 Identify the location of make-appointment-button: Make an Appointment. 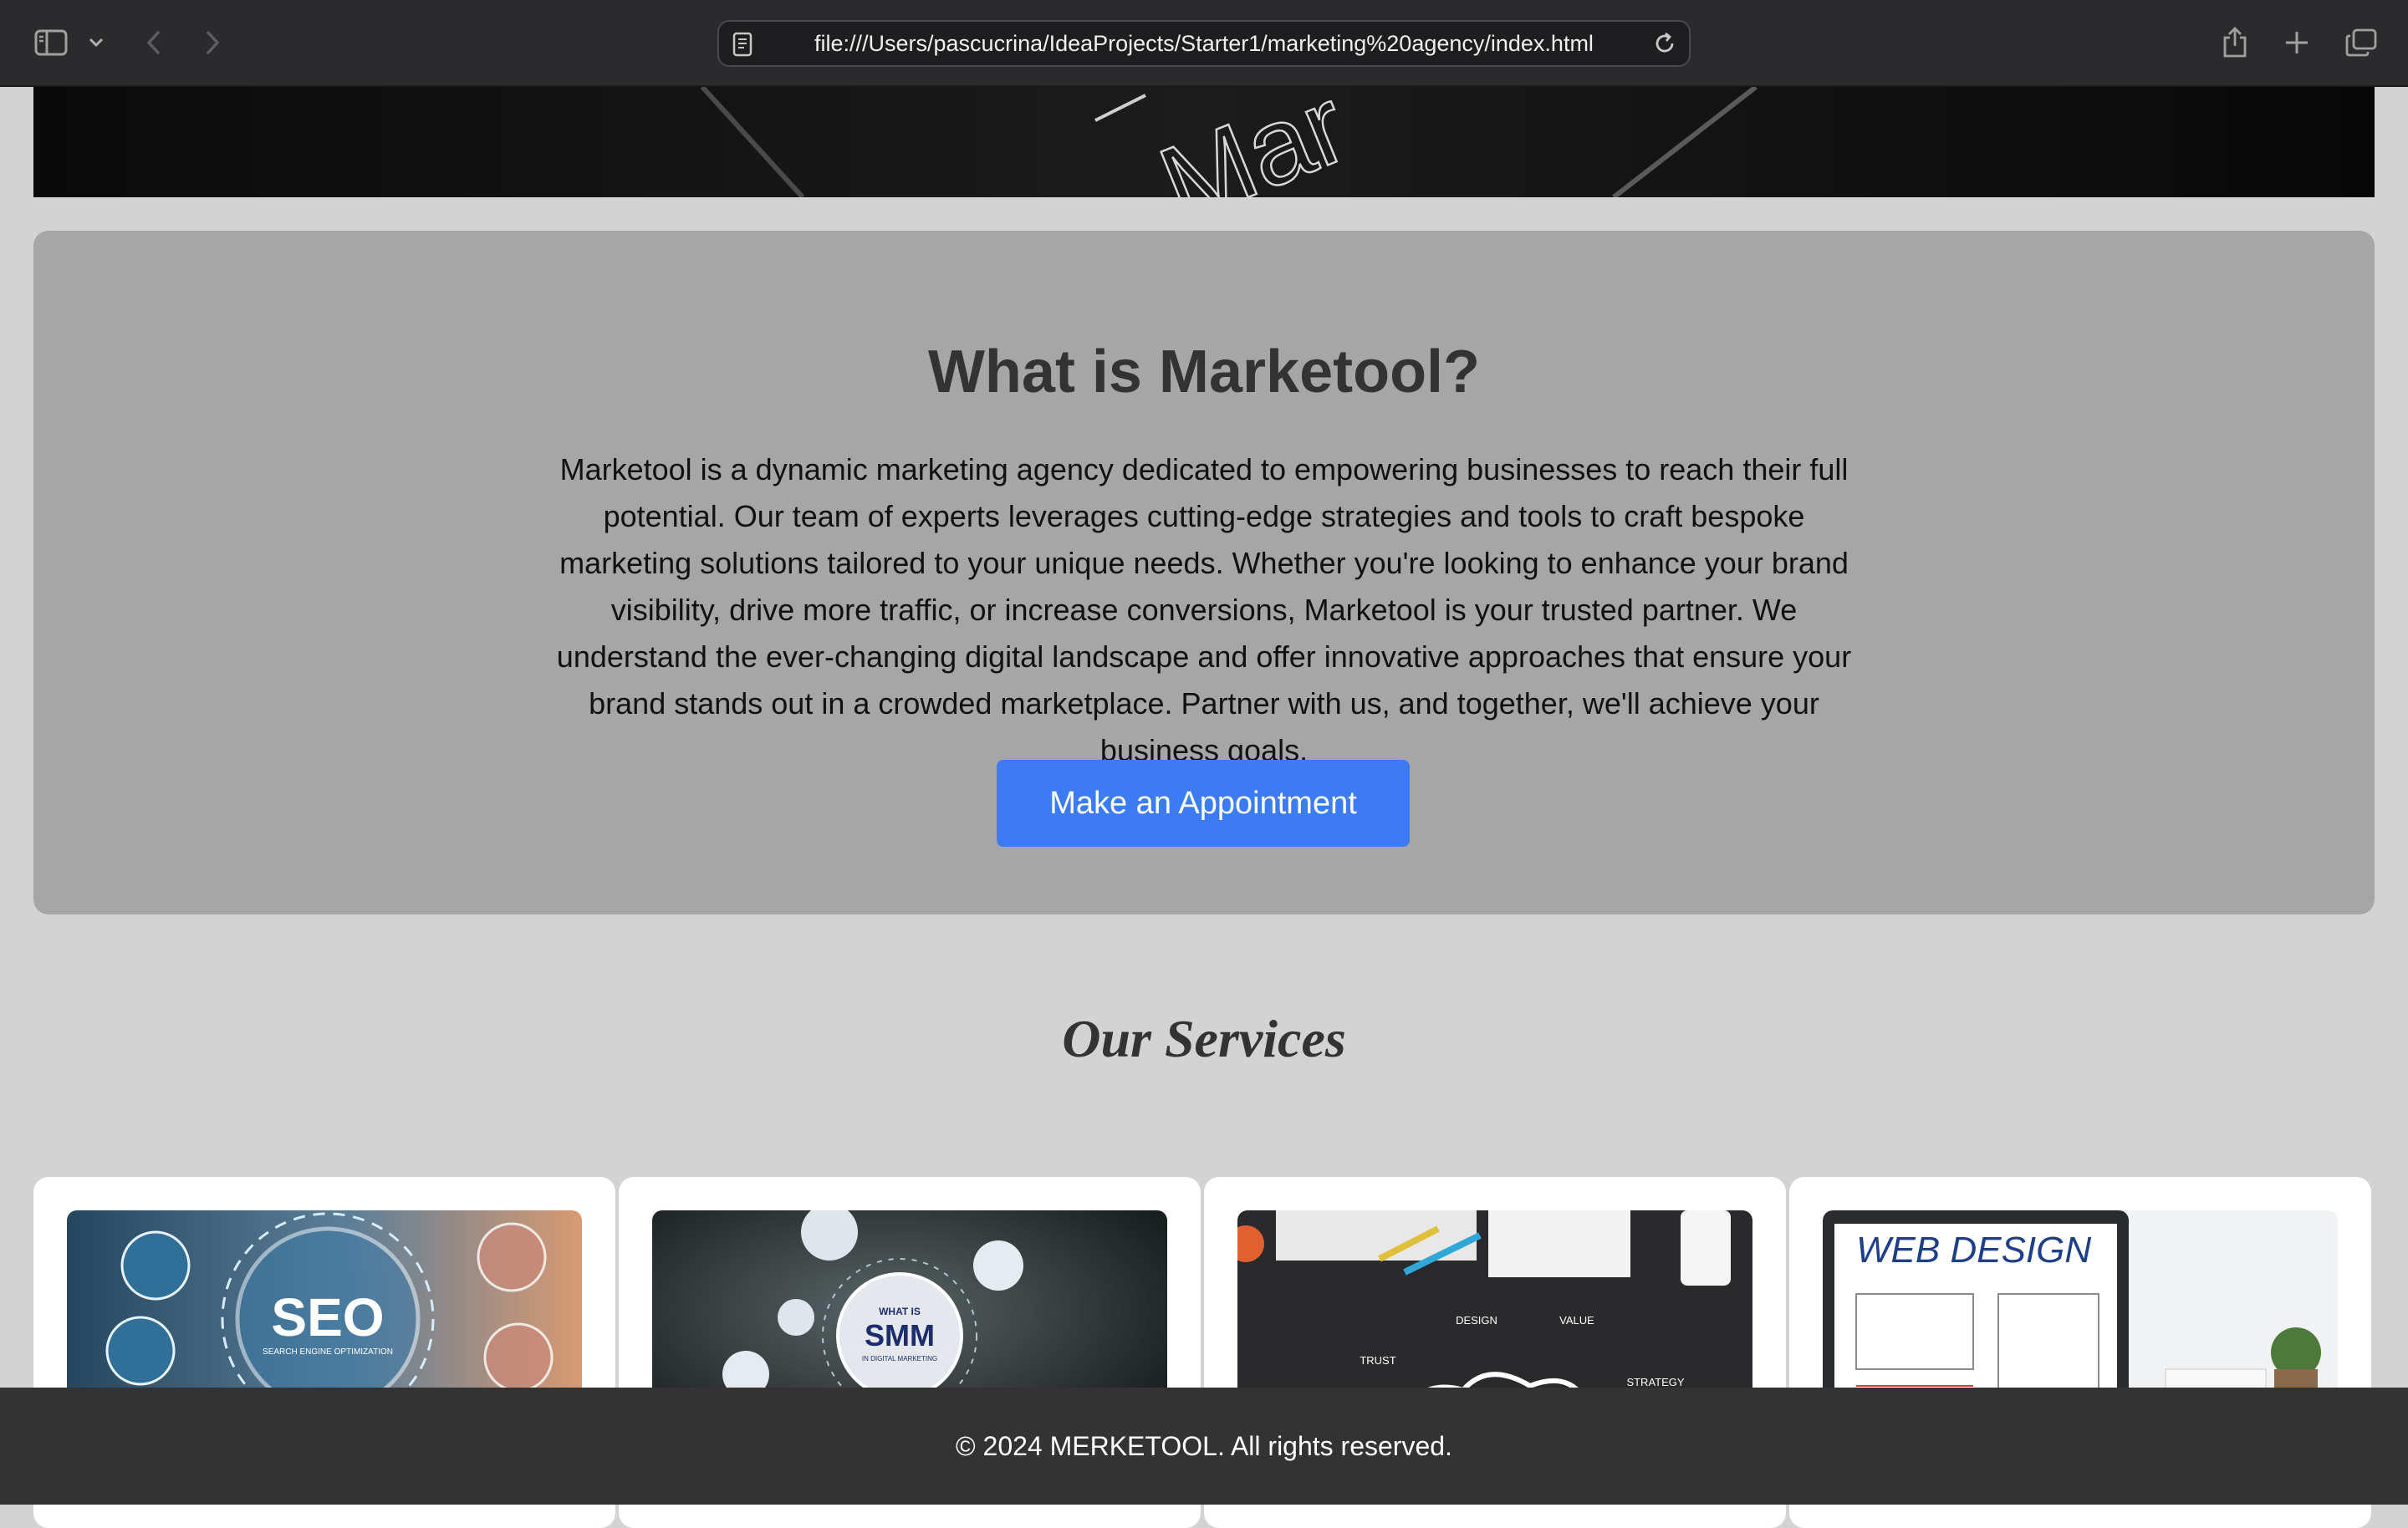
(1204, 803).